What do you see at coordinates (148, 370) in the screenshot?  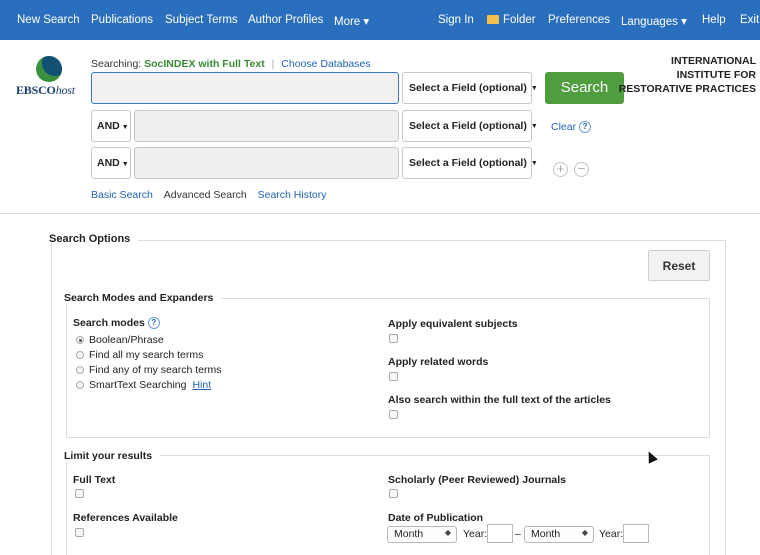 I see `mode-option-any-terms: Find any of my search terms` at bounding box center [148, 370].